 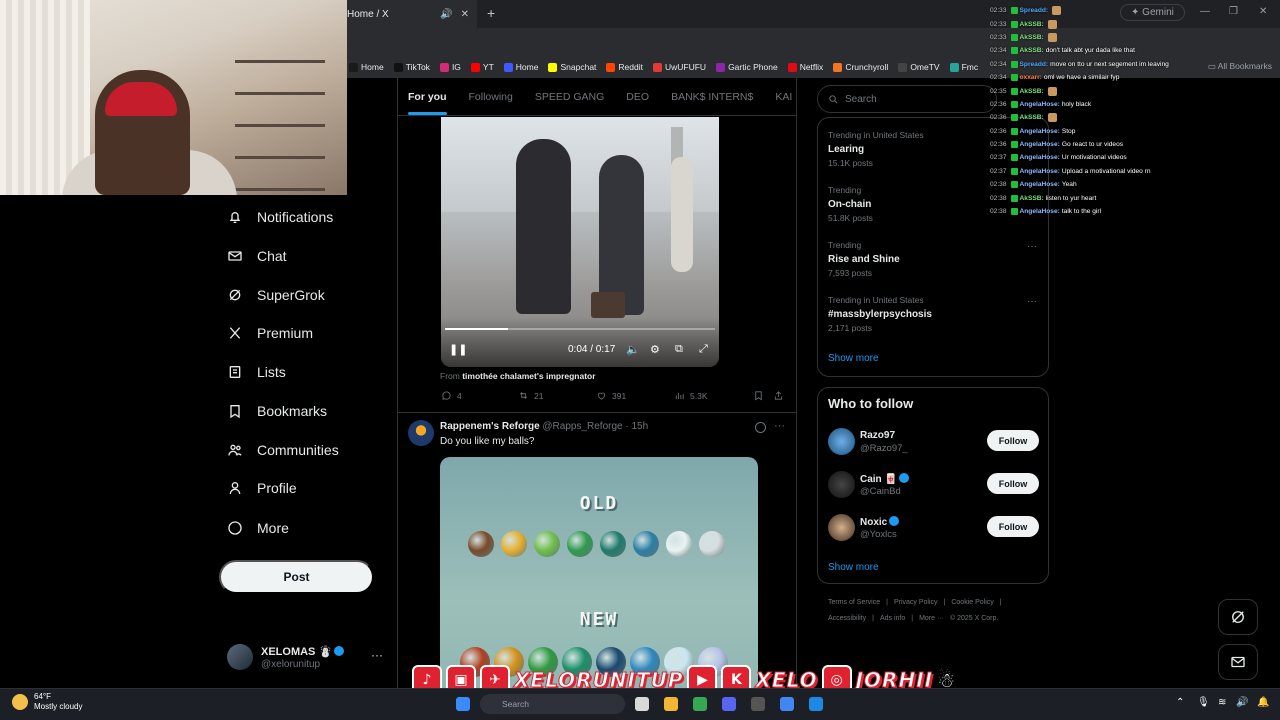 I want to click on bookmark-12: Fmc, so click(x=963, y=67).